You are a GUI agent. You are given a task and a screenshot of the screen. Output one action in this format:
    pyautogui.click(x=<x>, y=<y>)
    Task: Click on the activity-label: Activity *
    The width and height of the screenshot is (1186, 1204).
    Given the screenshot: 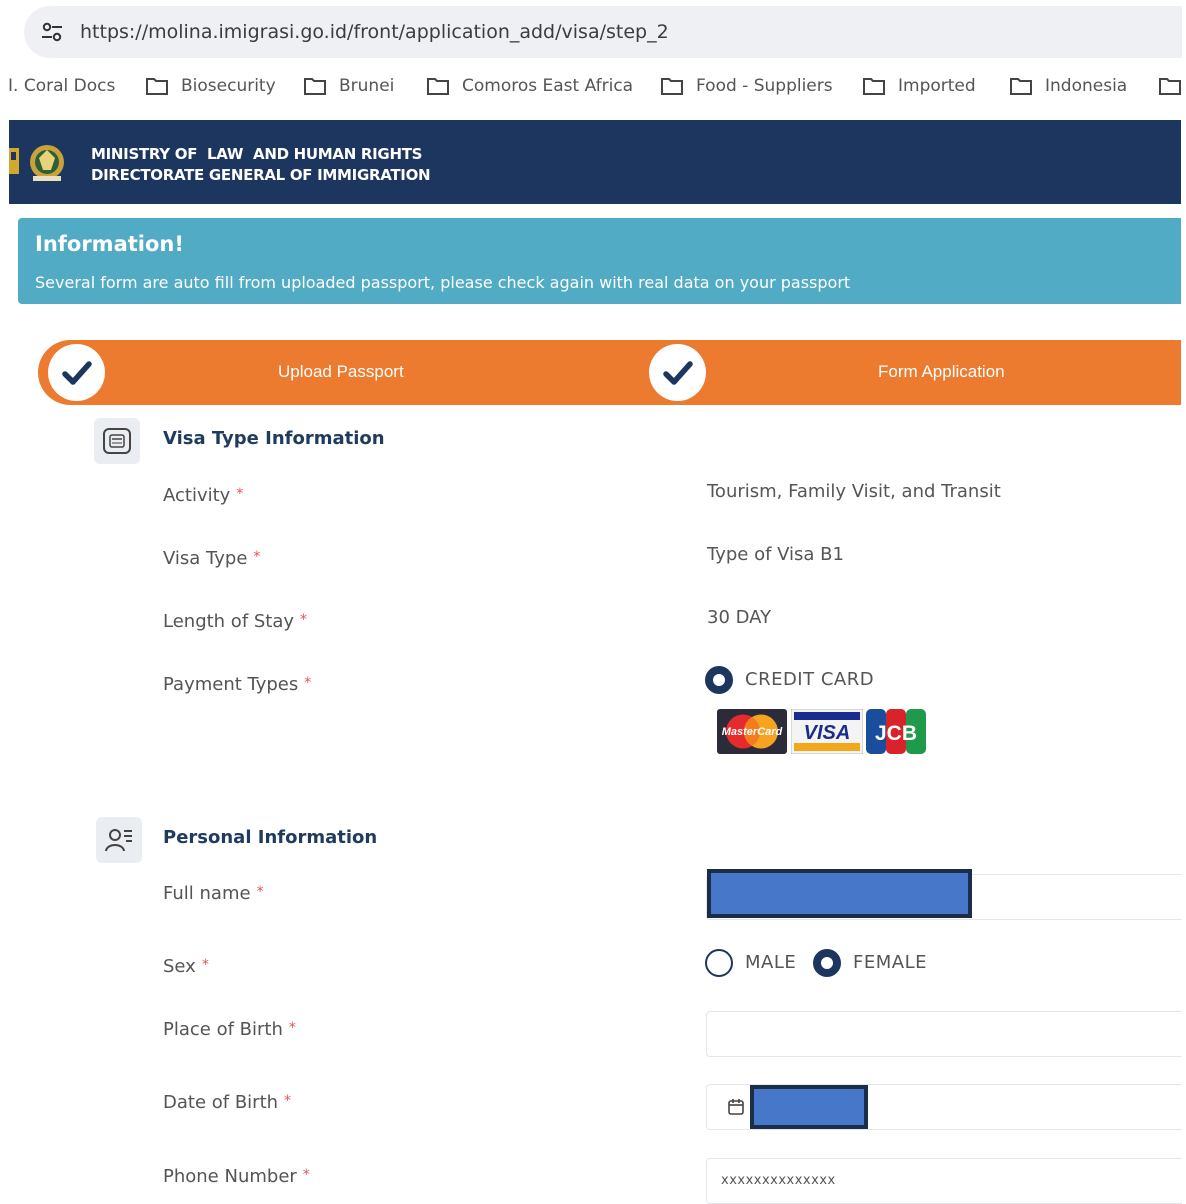 What is the action you would take?
    pyautogui.click(x=203, y=495)
    